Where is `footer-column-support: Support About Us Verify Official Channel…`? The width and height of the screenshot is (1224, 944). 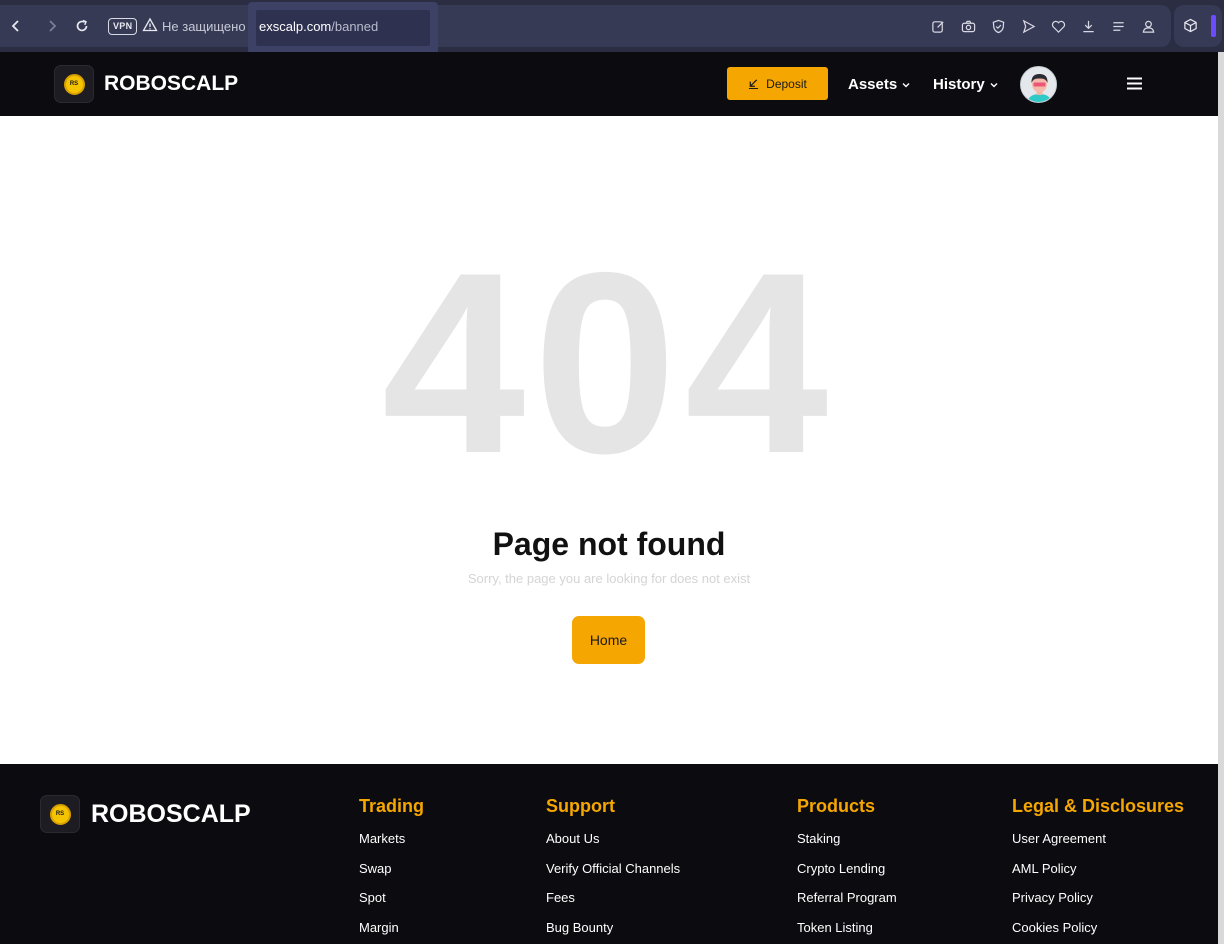 footer-column-support: Support About Us Verify Official Channel… is located at coordinates (613, 870).